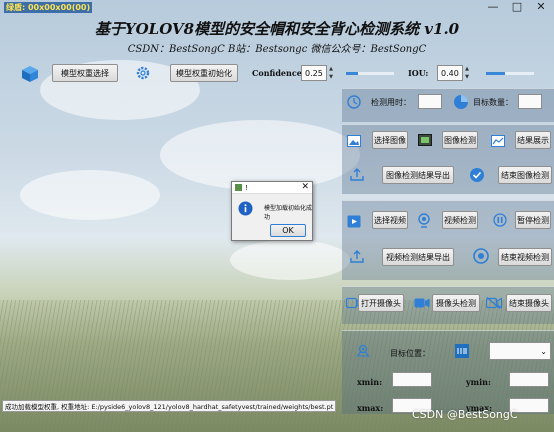 The image size is (554, 432). What do you see at coordinates (461, 102) in the screenshot?
I see `pie-chart-icon` at bounding box center [461, 102].